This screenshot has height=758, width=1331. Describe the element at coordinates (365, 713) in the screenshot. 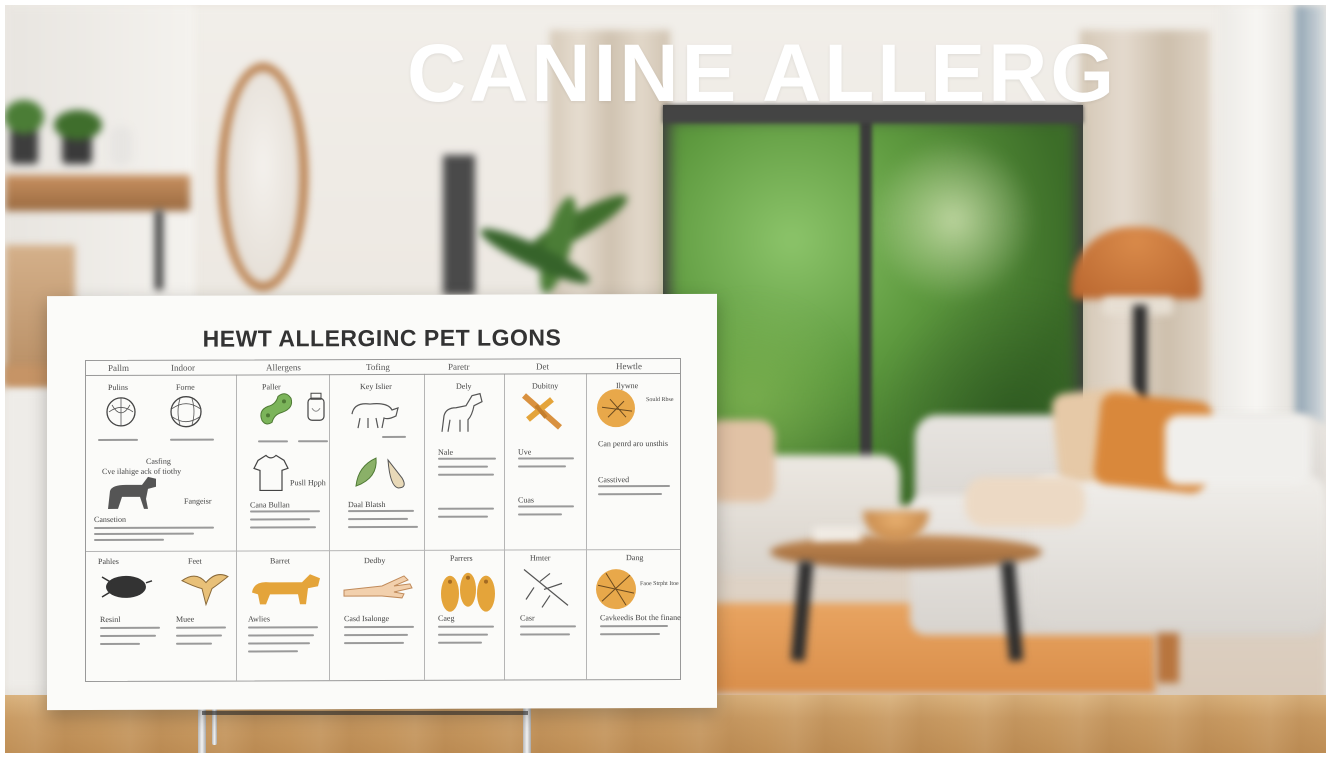

I see `stand-bar` at that location.